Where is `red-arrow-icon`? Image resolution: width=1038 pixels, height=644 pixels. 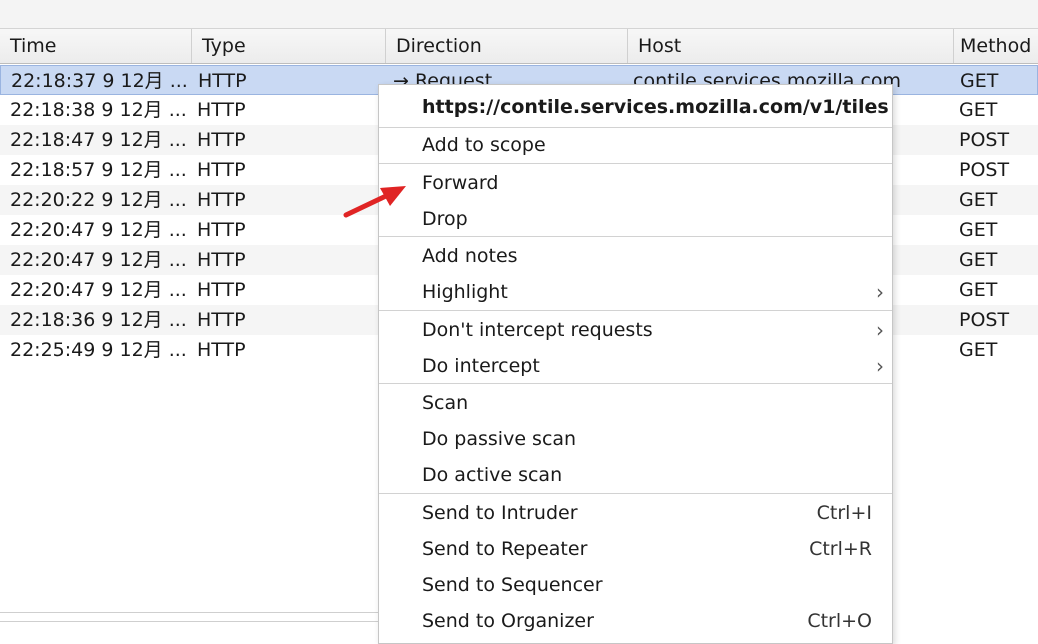 red-arrow-icon is located at coordinates (374, 202).